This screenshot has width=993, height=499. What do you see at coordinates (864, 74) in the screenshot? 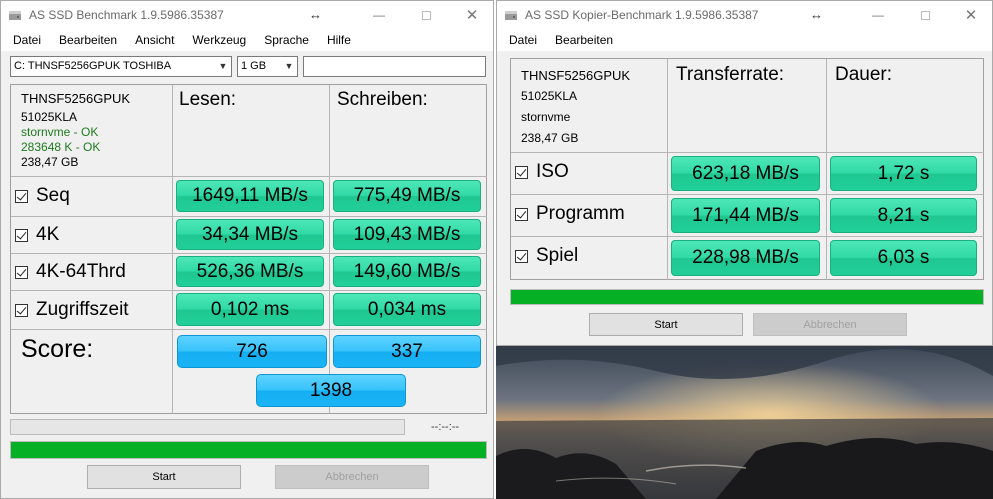
I see `column-header-dauer: Dauer:` at bounding box center [864, 74].